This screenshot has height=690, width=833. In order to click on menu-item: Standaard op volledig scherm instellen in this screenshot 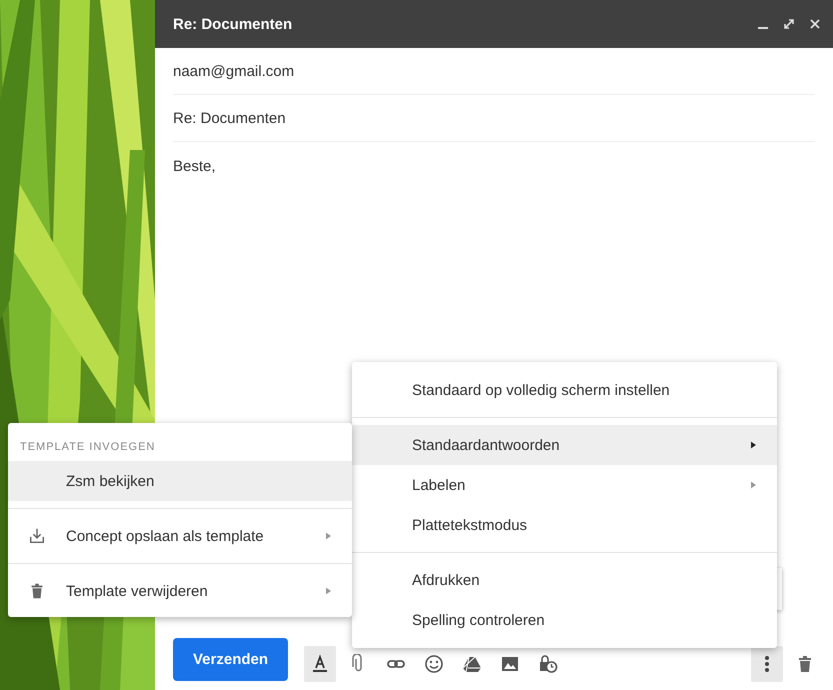, I will do `click(564, 390)`.